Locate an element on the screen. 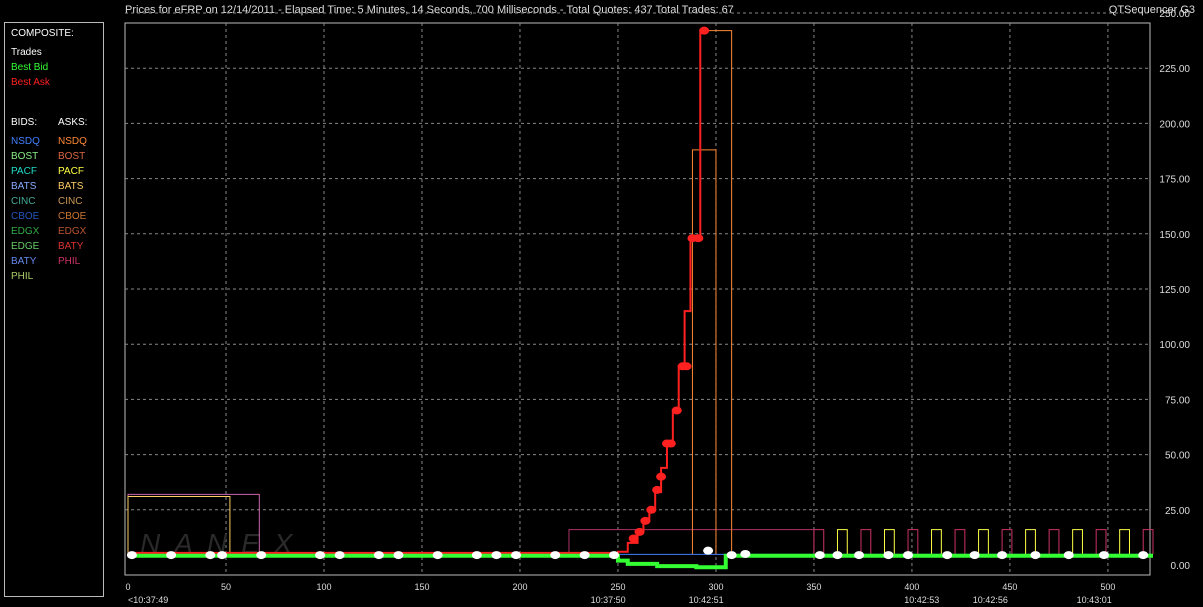 The height and width of the screenshot is (607, 1203). time-label: 10:37:50 is located at coordinates (608, 600).